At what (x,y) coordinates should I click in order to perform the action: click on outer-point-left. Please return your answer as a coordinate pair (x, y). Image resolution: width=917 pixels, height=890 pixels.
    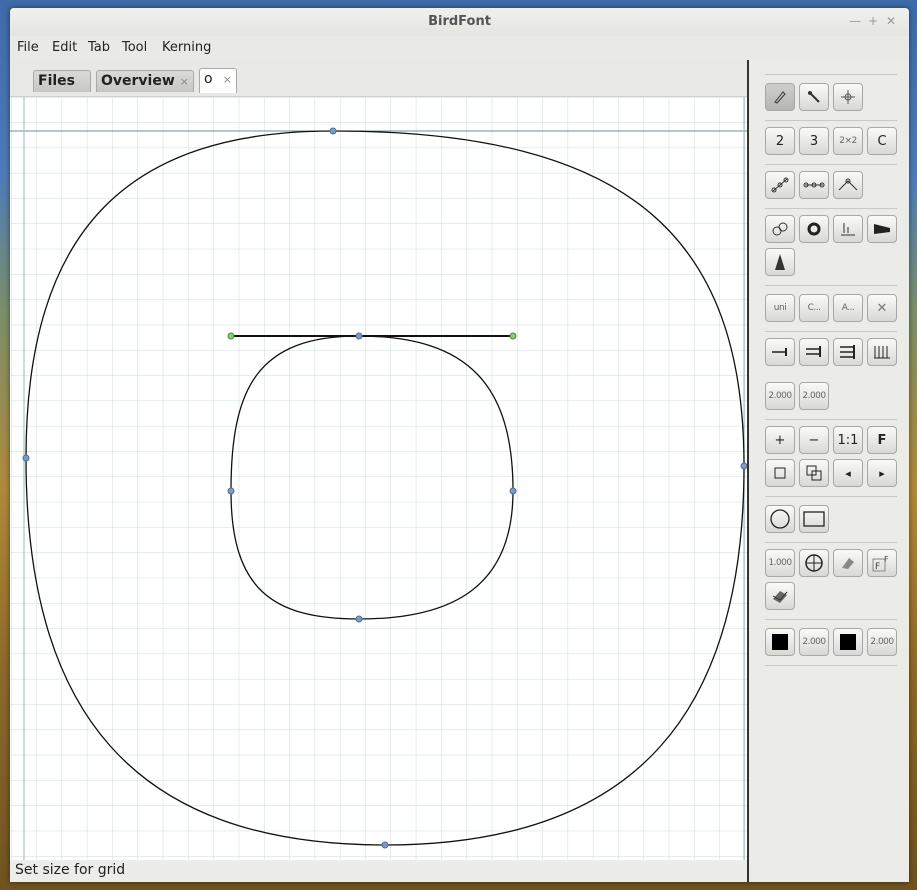
    Looking at the image, I should click on (26, 458).